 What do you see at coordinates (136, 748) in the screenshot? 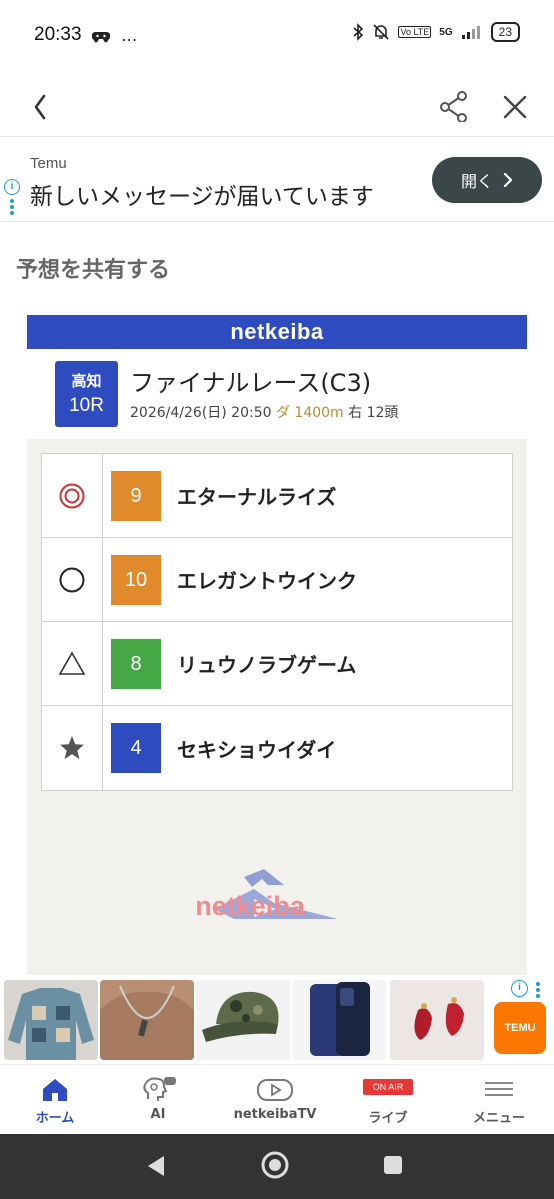
I see `horse-number-badge: 4` at bounding box center [136, 748].